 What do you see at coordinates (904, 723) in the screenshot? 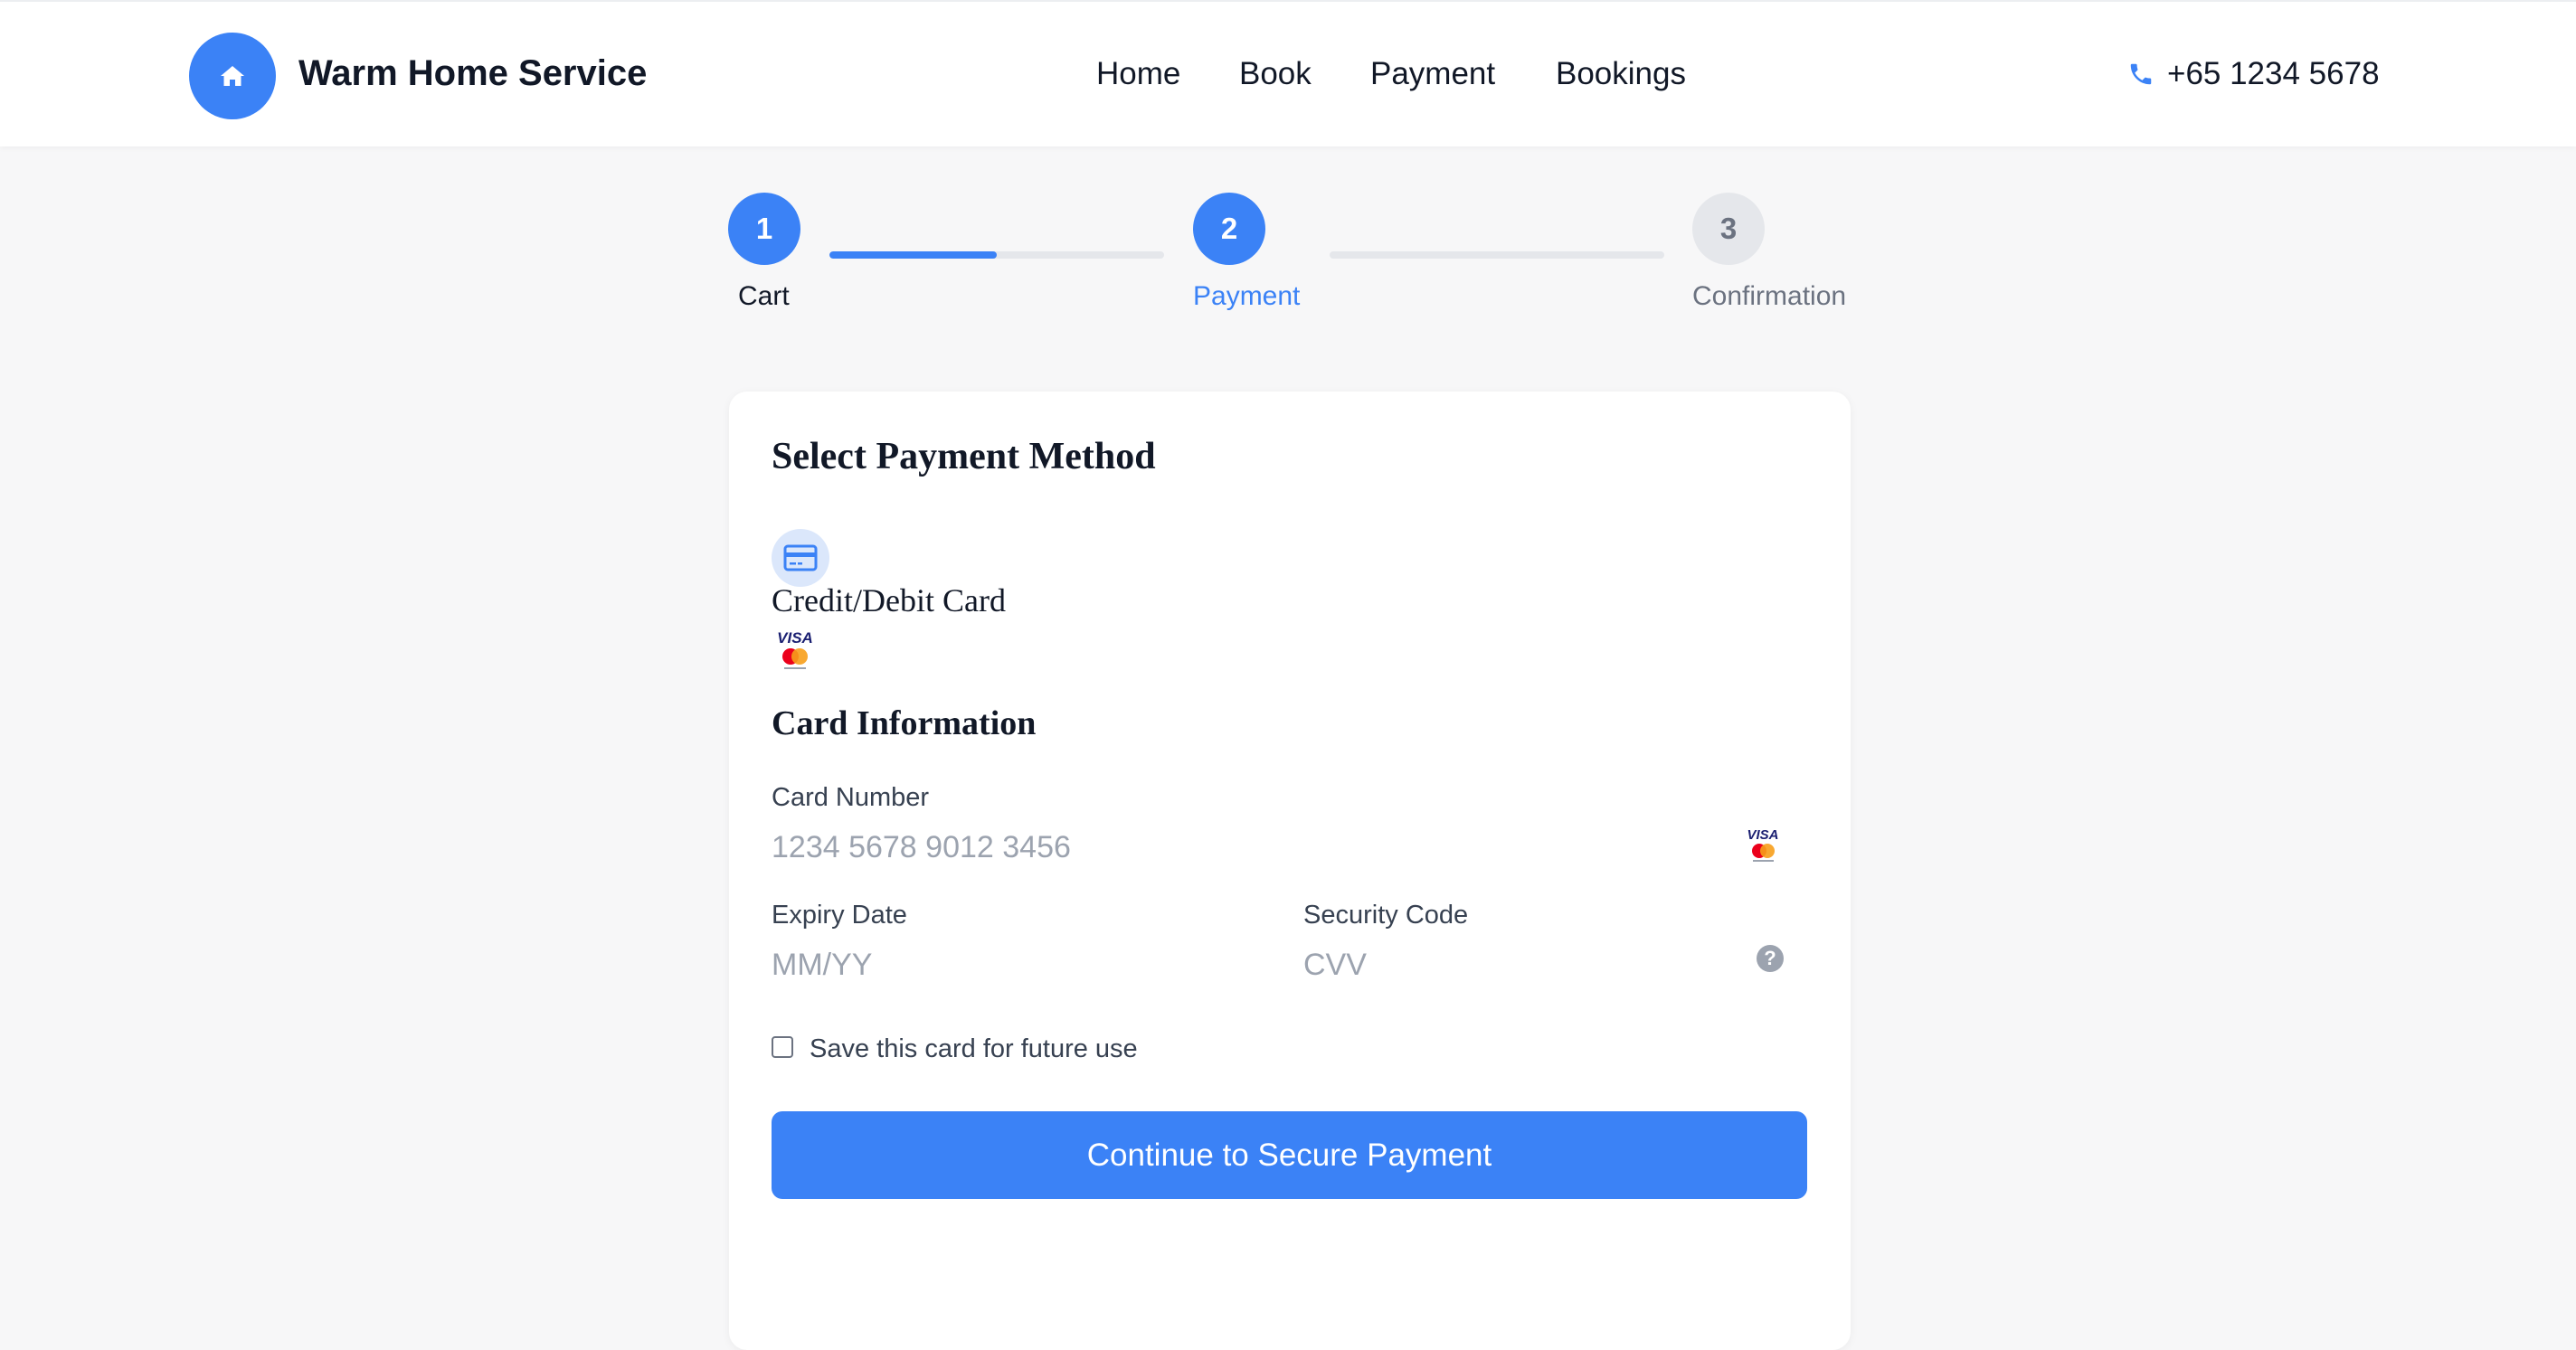
I see `card-information-title: Card Information` at bounding box center [904, 723].